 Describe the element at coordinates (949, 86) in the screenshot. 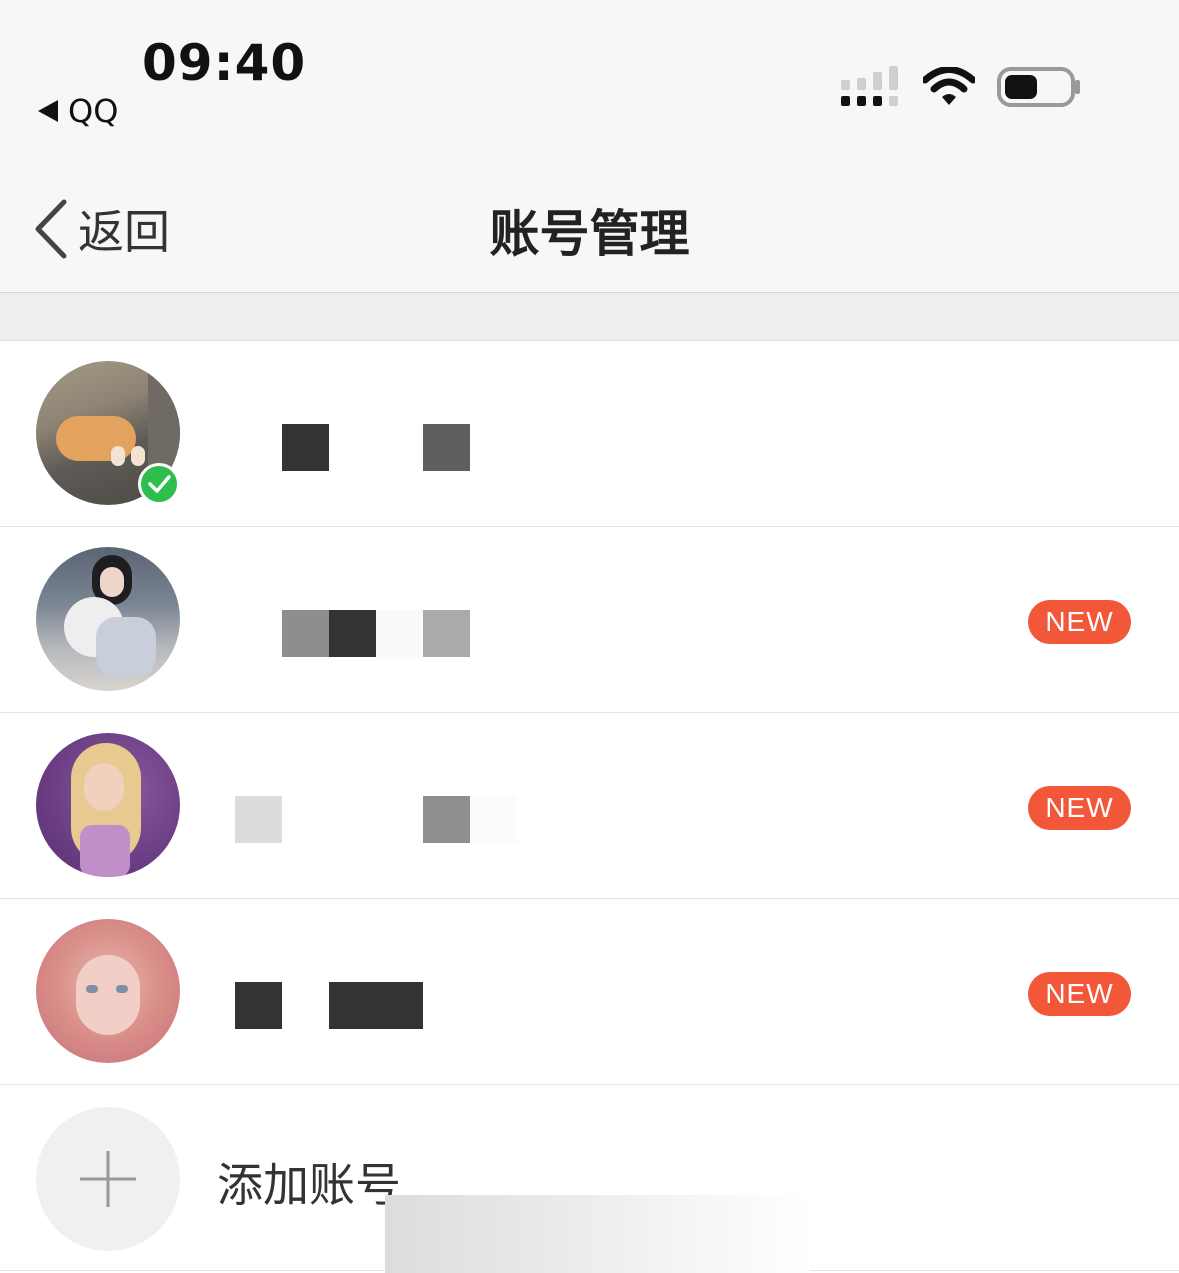

I see `wifi-icon` at that location.